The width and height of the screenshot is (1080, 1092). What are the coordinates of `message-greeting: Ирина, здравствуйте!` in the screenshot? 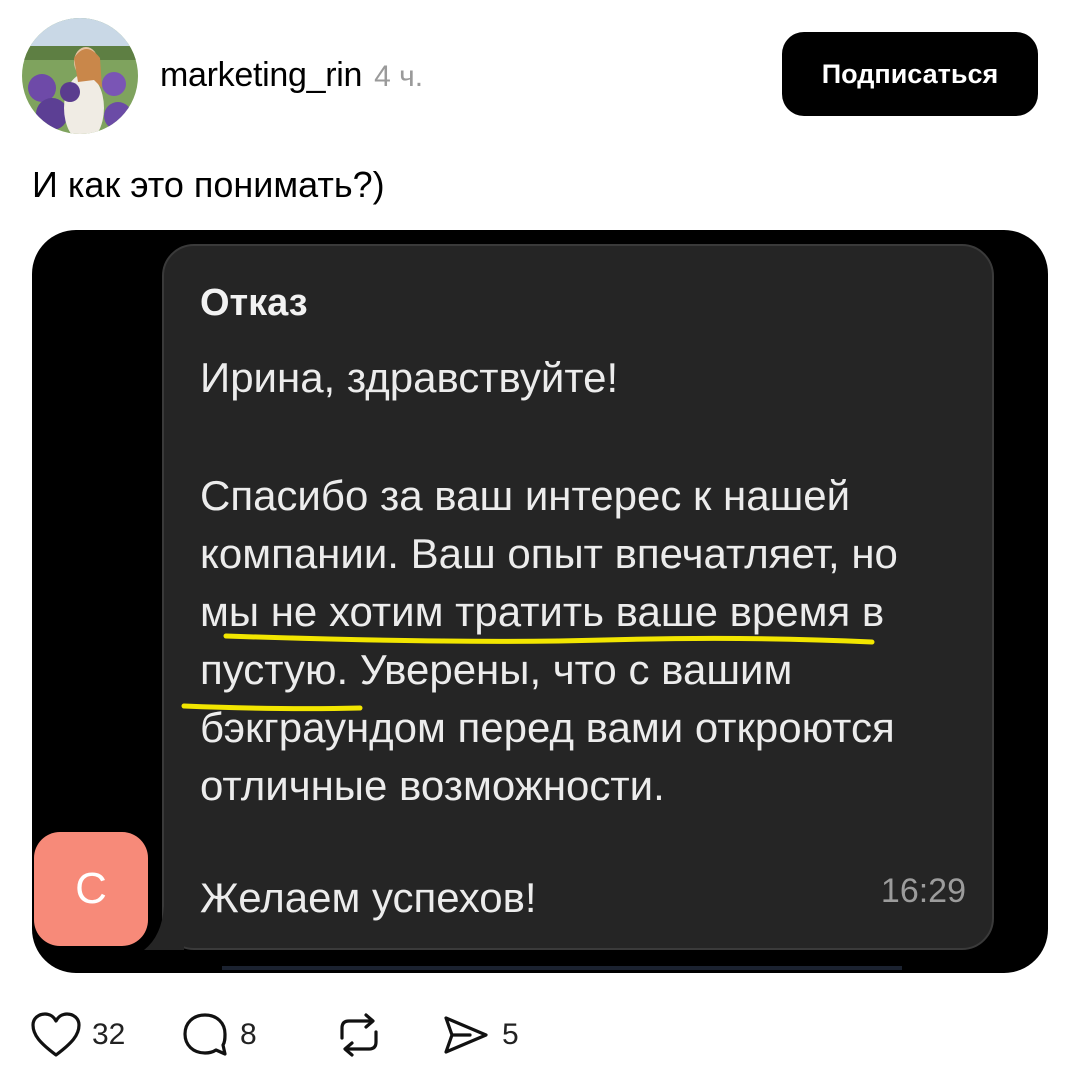 It's located at (409, 377).